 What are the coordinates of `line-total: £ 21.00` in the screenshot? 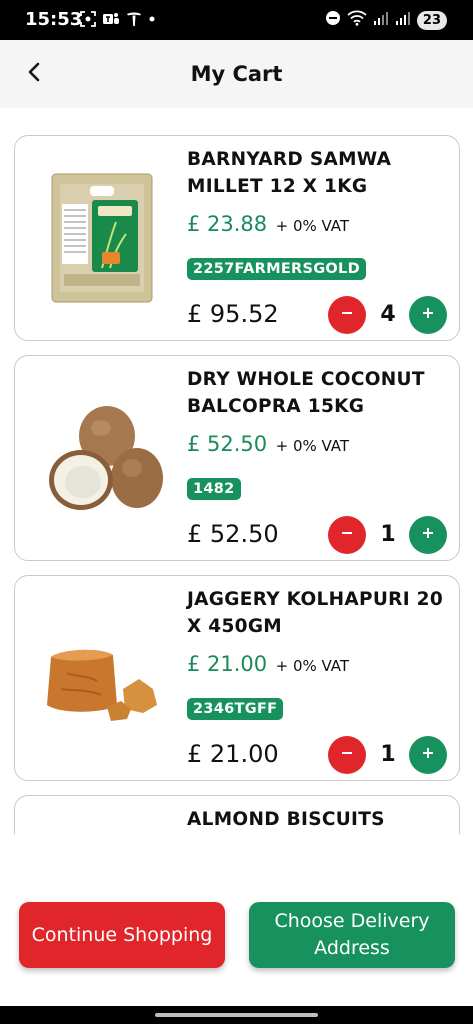 It's located at (233, 754).